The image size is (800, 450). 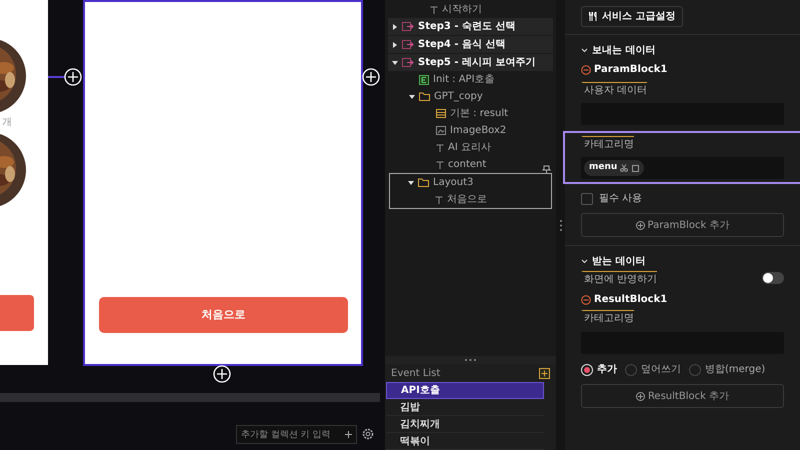 I want to click on tree-item: Init : API호출, so click(x=470, y=79).